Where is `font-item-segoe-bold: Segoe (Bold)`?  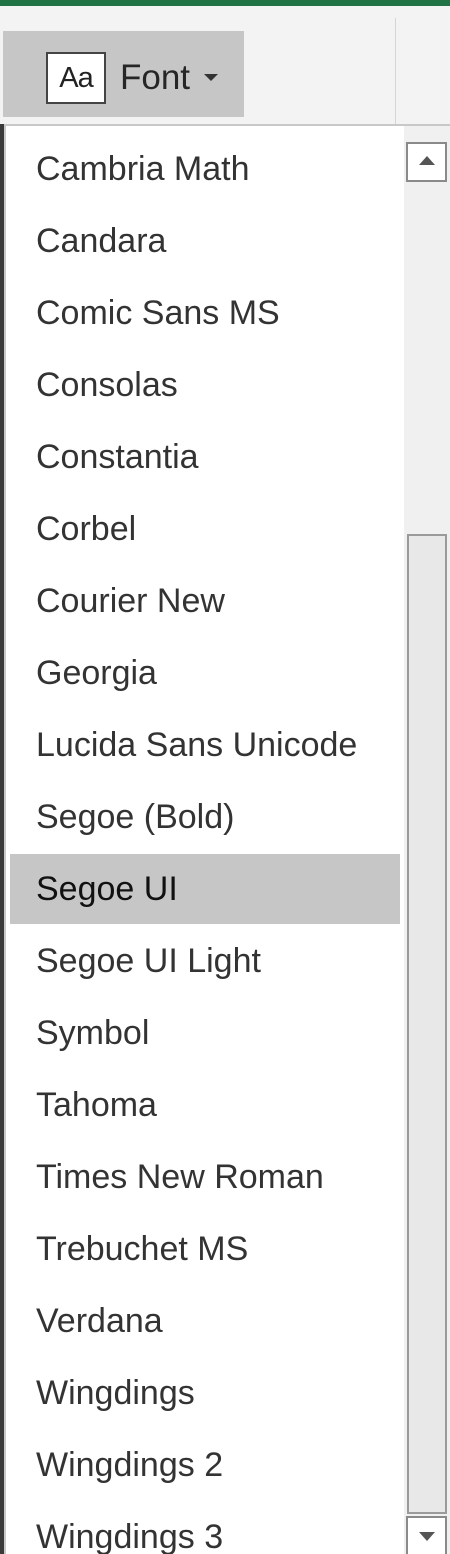 font-item-segoe-bold: Segoe (Bold) is located at coordinates (205, 817).